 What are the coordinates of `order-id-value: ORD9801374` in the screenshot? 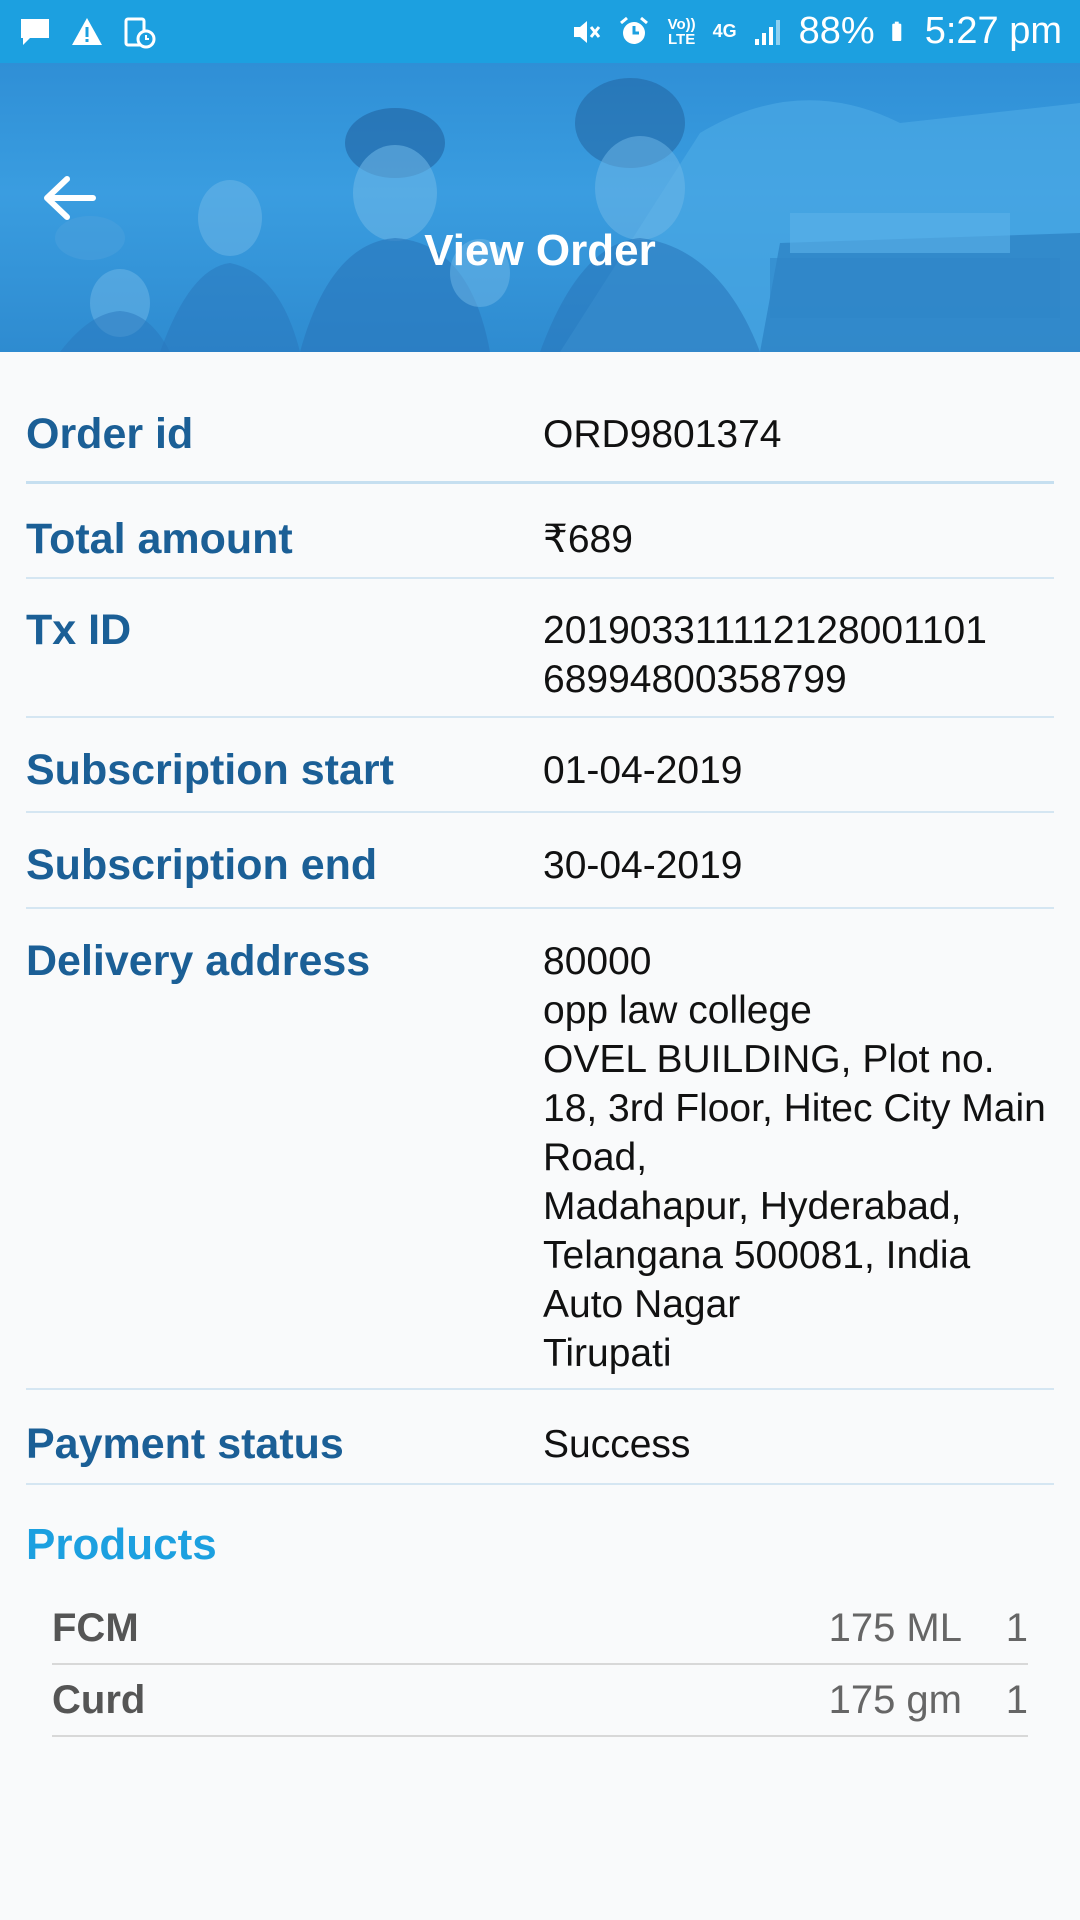 It's located at (662, 434).